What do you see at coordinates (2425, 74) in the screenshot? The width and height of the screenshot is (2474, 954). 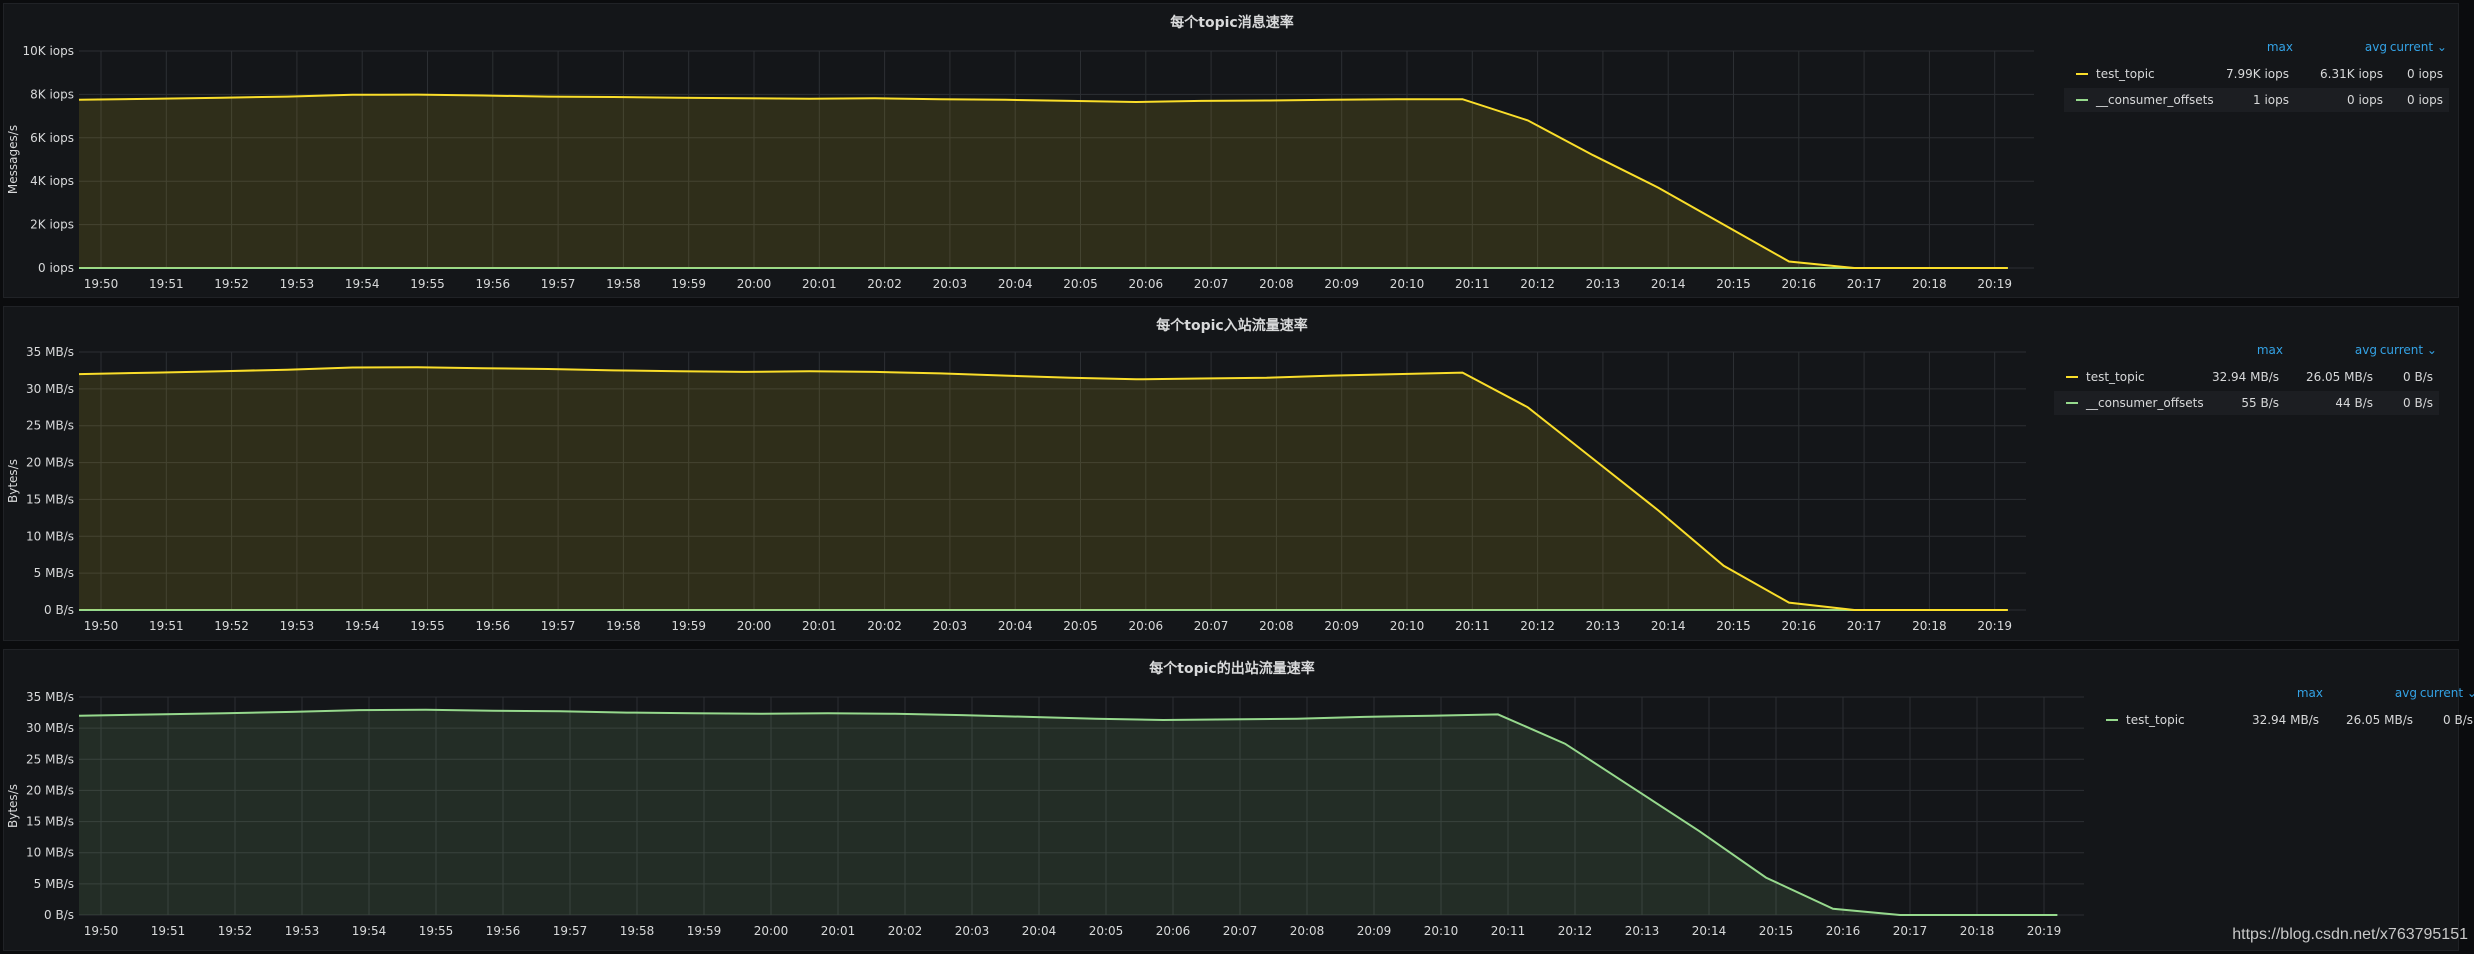 I see `legend-current: 0 iops` at bounding box center [2425, 74].